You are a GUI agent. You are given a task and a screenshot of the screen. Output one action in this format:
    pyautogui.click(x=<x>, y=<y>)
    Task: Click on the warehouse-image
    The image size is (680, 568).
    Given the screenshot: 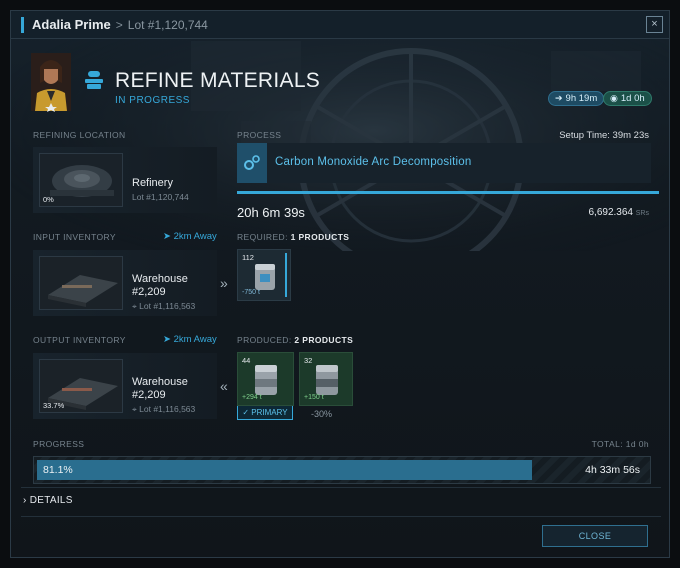 What is the action you would take?
    pyautogui.click(x=81, y=283)
    